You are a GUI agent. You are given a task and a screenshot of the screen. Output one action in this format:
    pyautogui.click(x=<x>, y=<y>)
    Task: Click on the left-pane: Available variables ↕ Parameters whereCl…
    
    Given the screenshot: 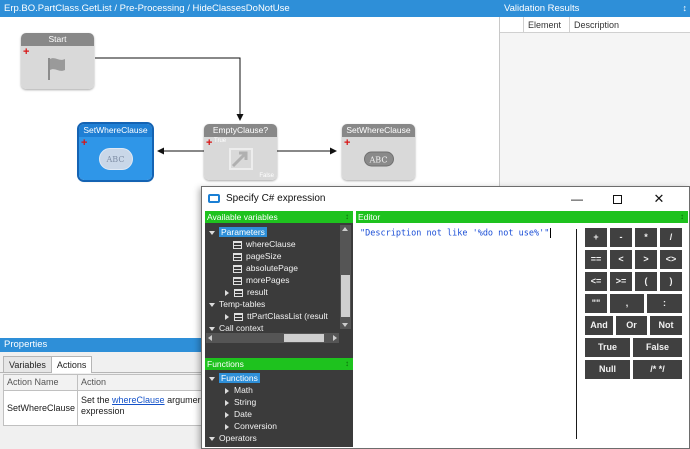 What is the action you would take?
    pyautogui.click(x=279, y=329)
    